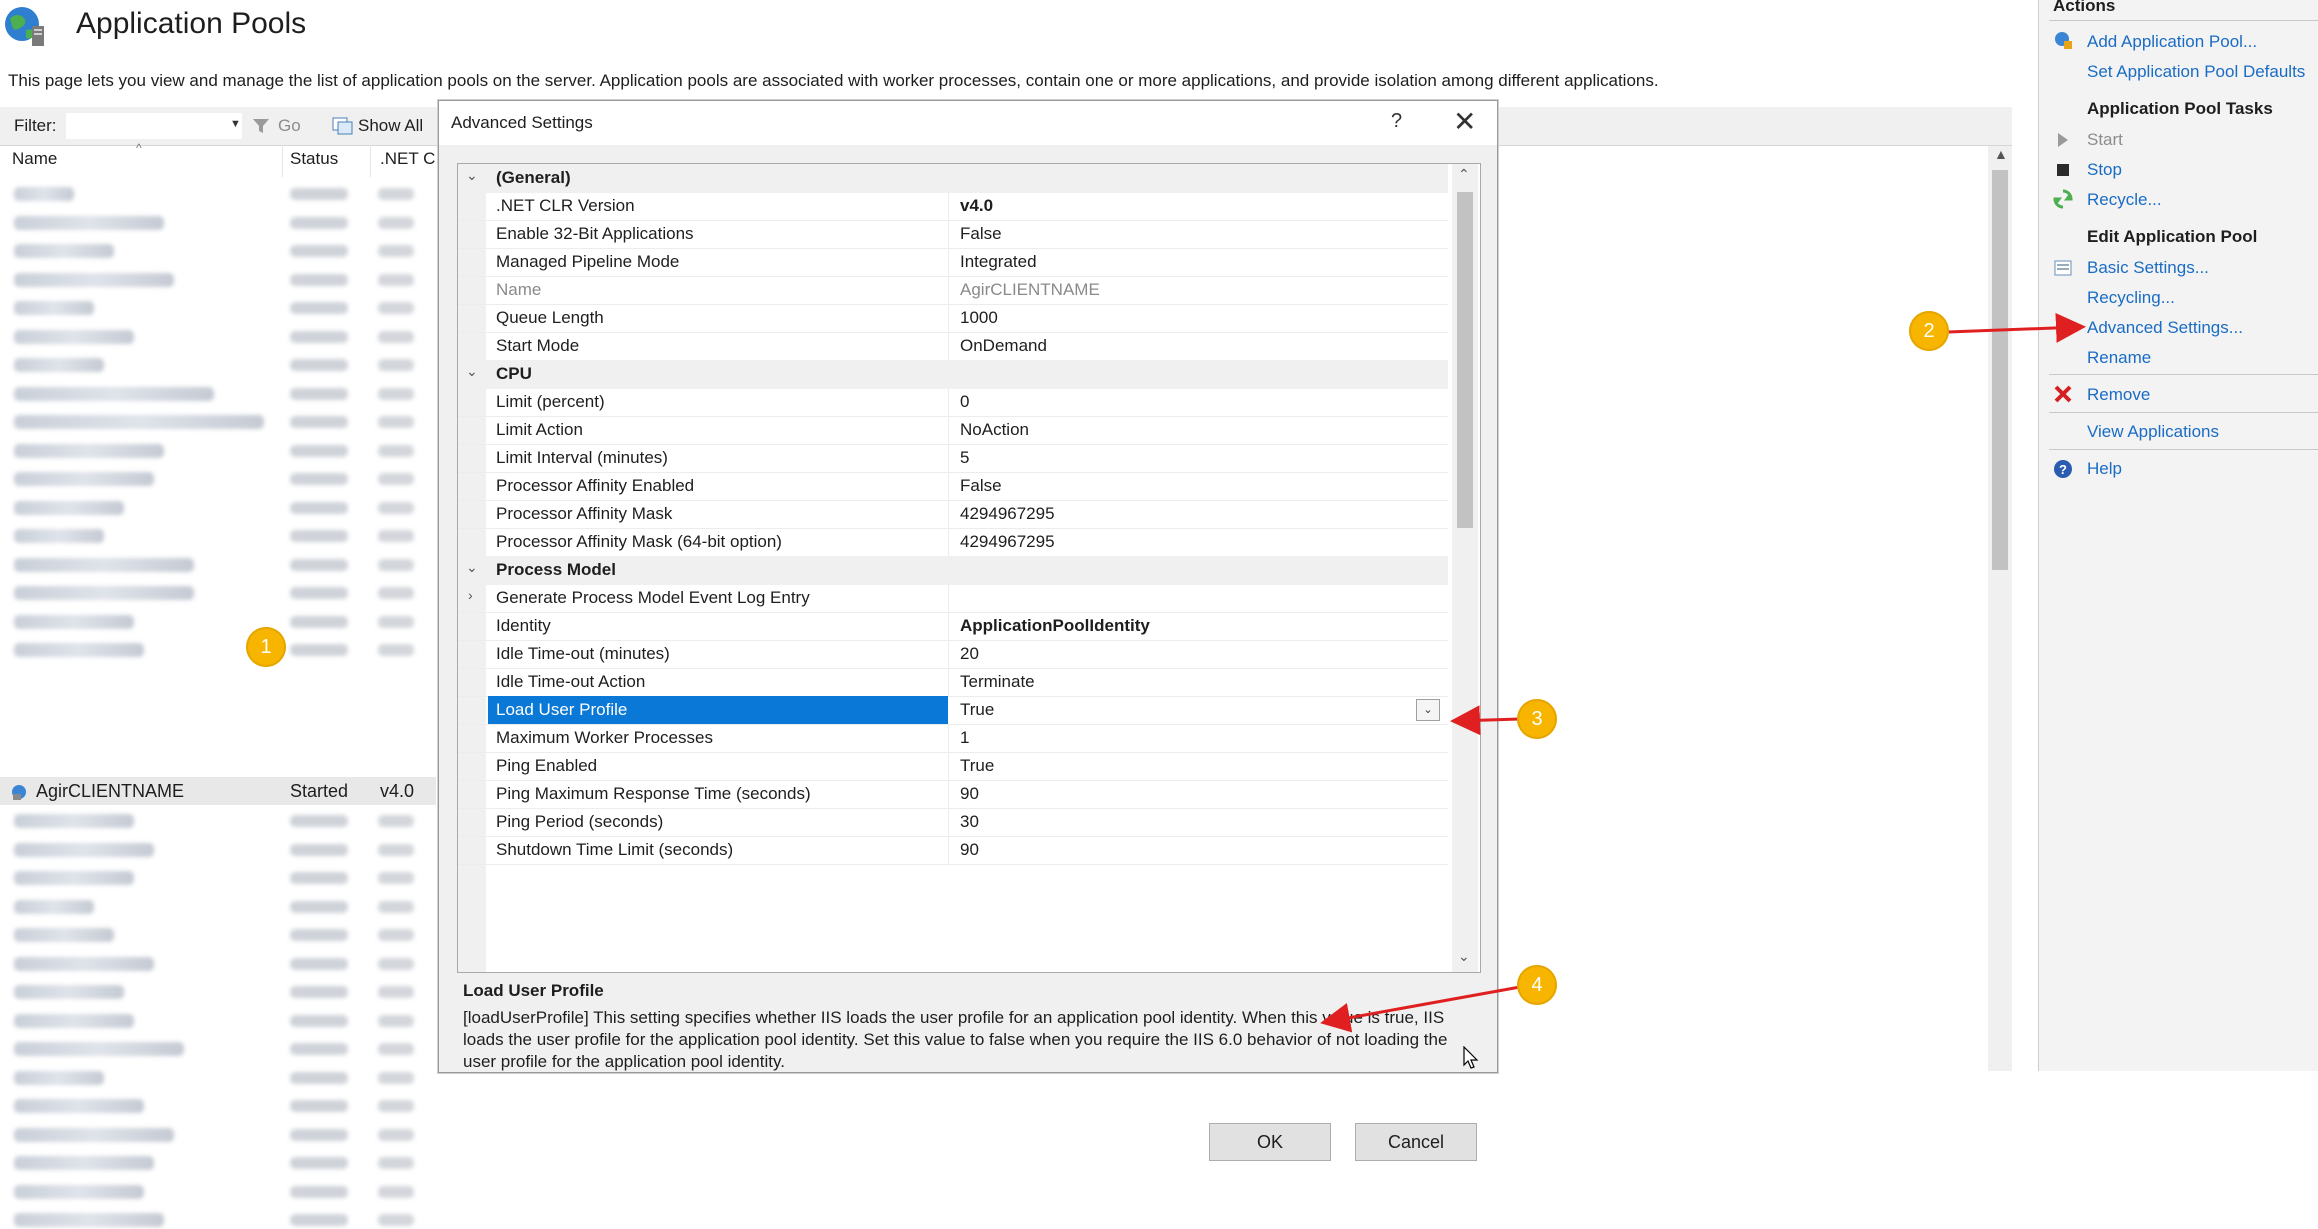  I want to click on property-row: Idle Time-out (minutes) 20, so click(953, 654).